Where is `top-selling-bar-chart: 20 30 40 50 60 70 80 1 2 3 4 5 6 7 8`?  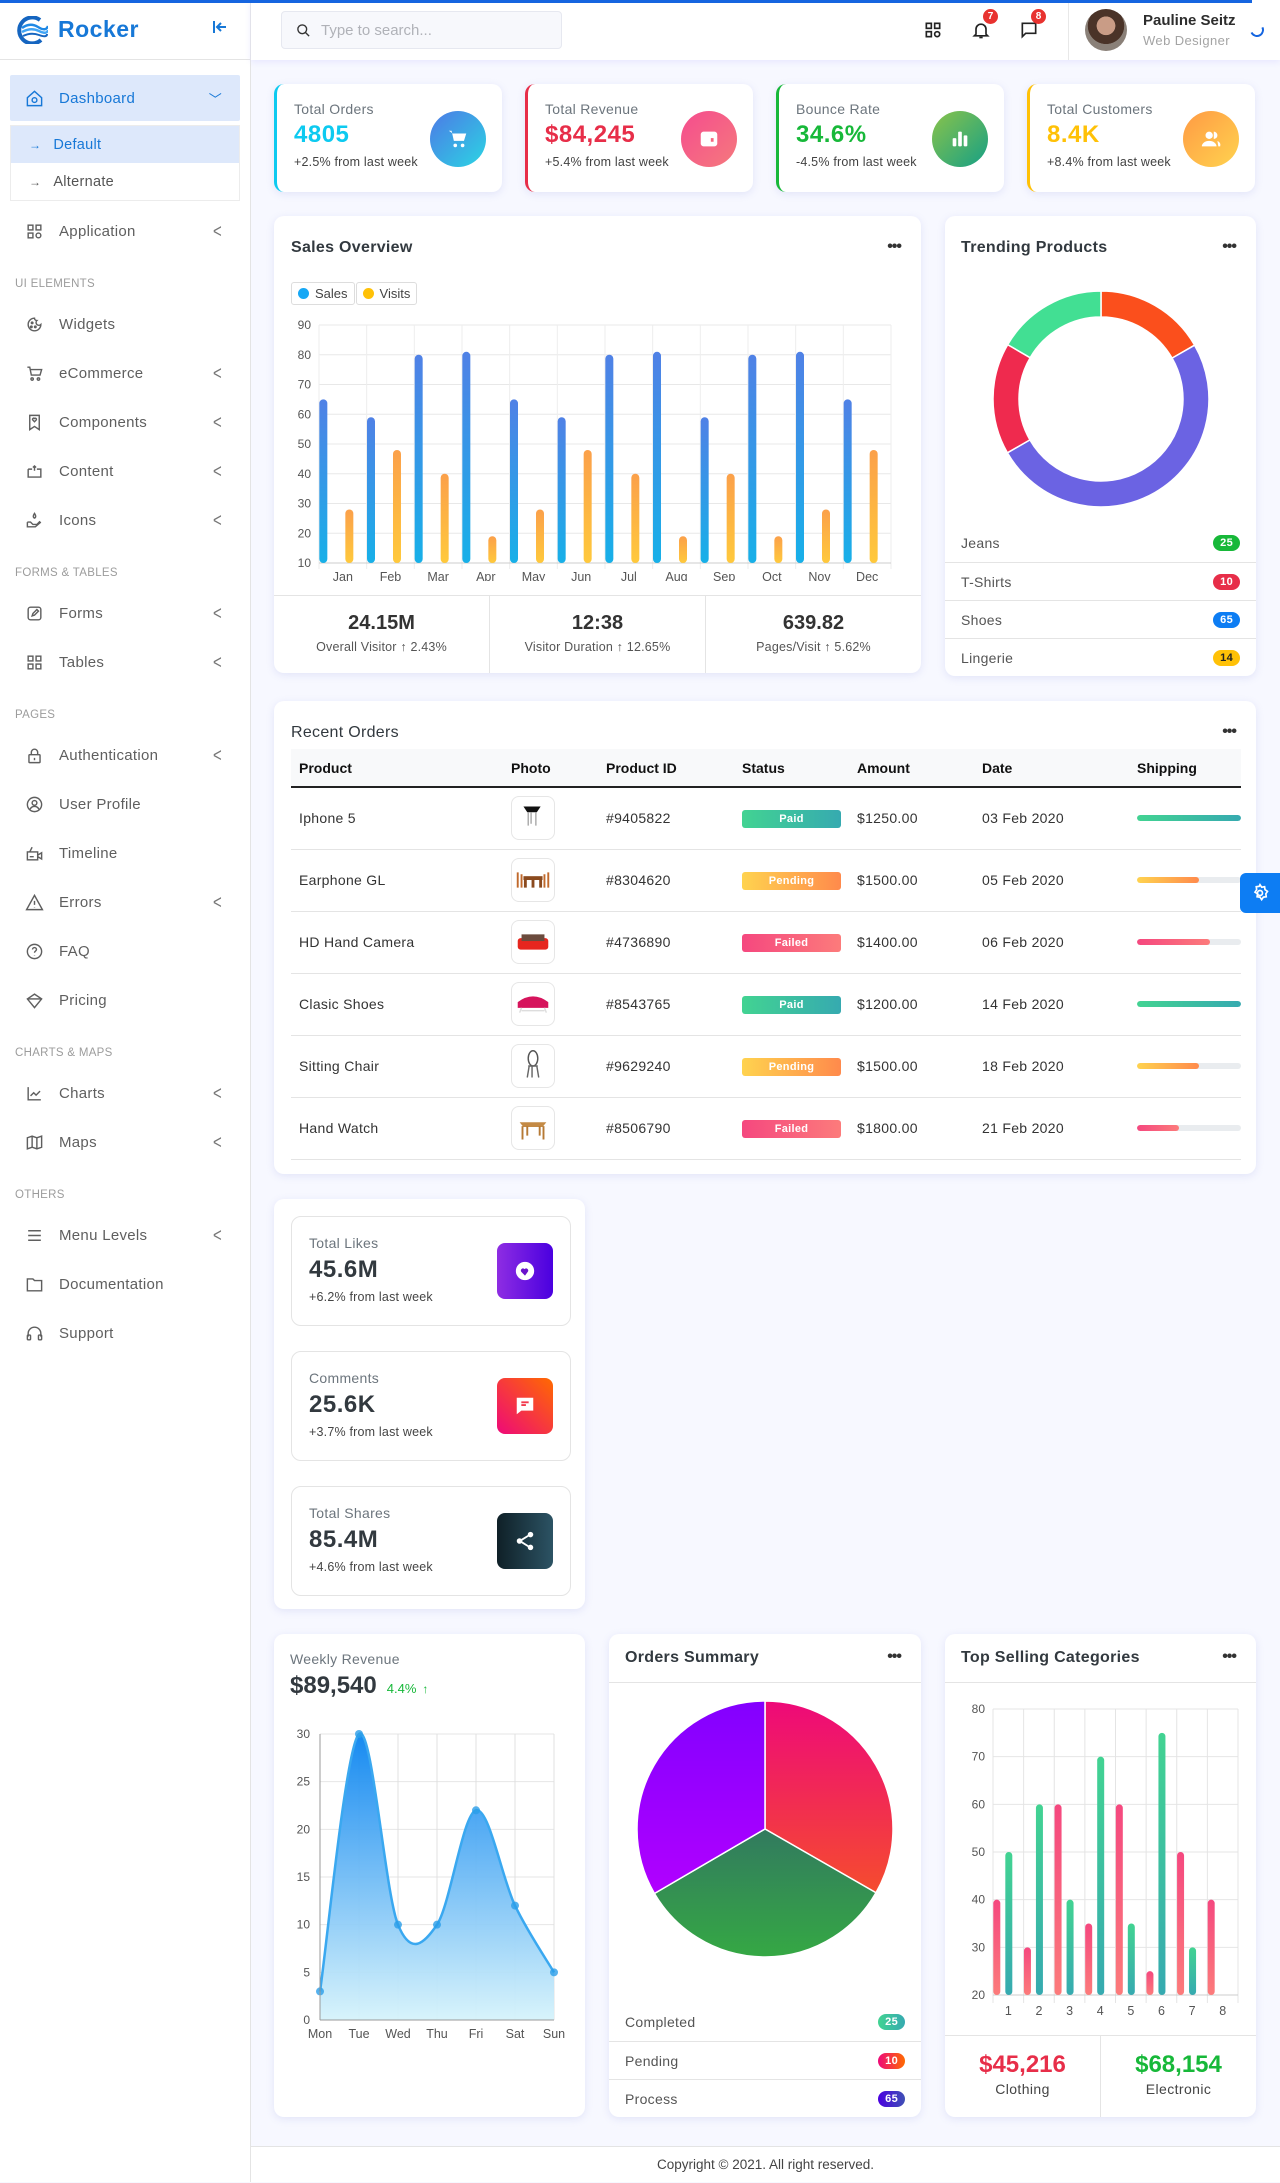 top-selling-bar-chart: 20 30 40 50 60 70 80 1 2 3 4 5 6 7 8 is located at coordinates (1105, 1860).